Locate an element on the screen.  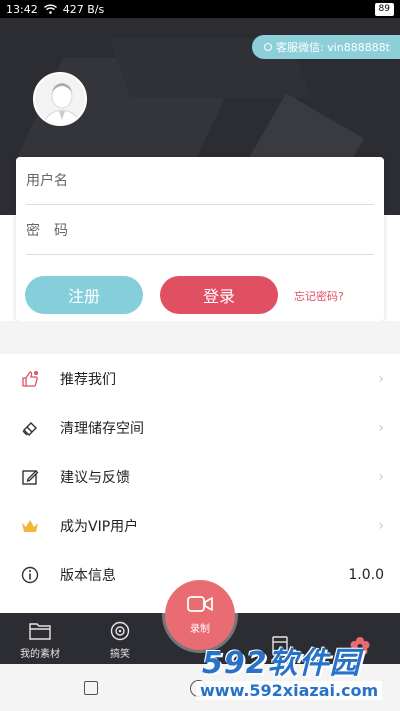
record-label: 录制 is located at coordinates (200, 629).